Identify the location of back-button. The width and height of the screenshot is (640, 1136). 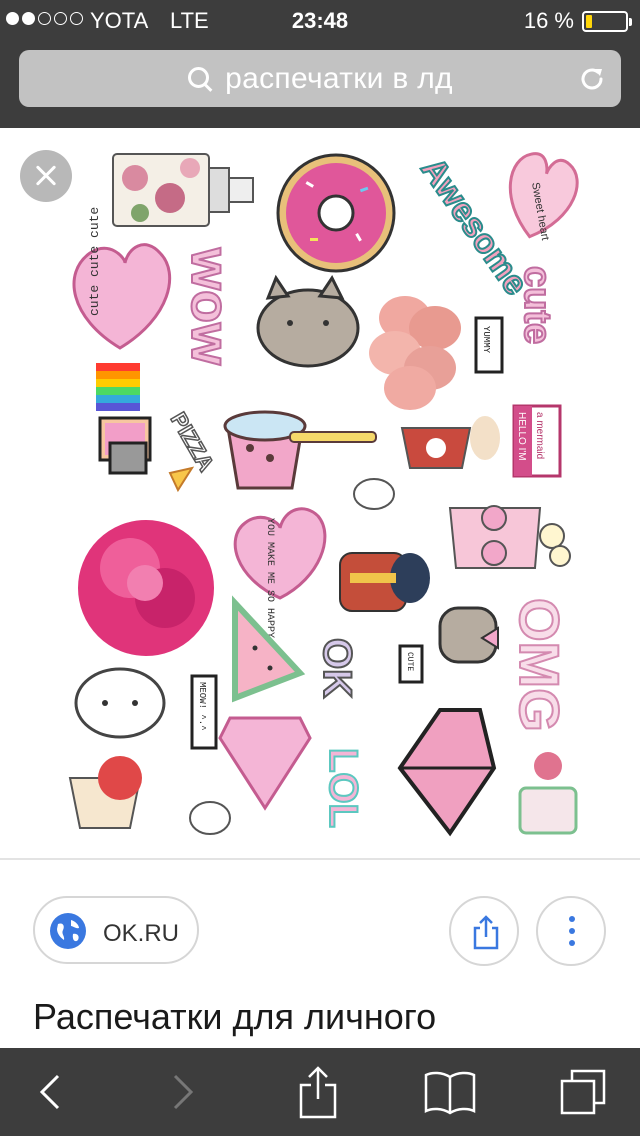
(50, 1092).